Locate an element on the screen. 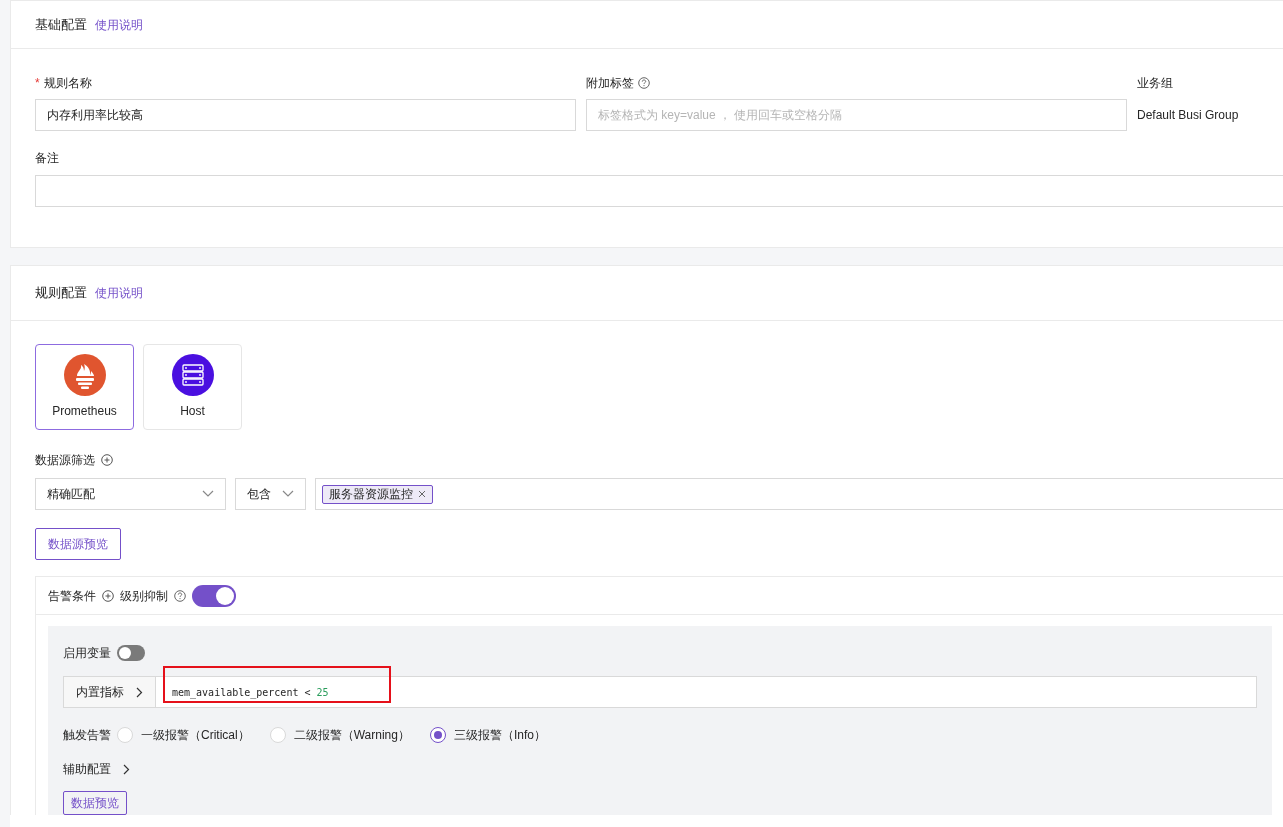 This screenshot has width=1283, height=827. section-title: 基础配置 is located at coordinates (61, 24).